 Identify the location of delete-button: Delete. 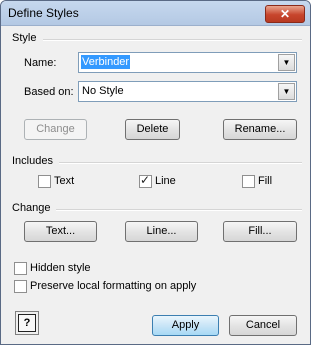
(152, 129).